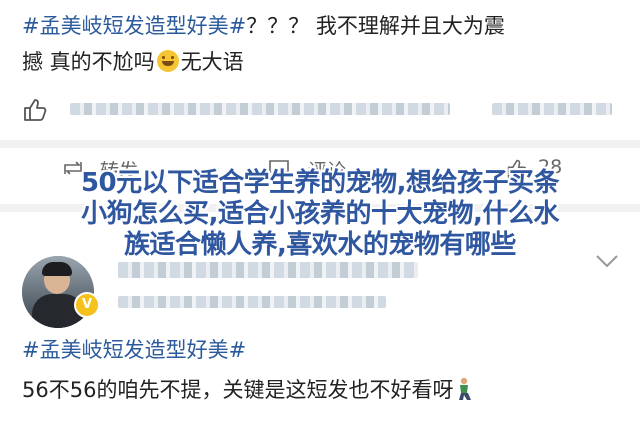 This screenshot has height=421, width=640. What do you see at coordinates (465, 388) in the screenshot?
I see `person-kneeling-emoji` at bounding box center [465, 388].